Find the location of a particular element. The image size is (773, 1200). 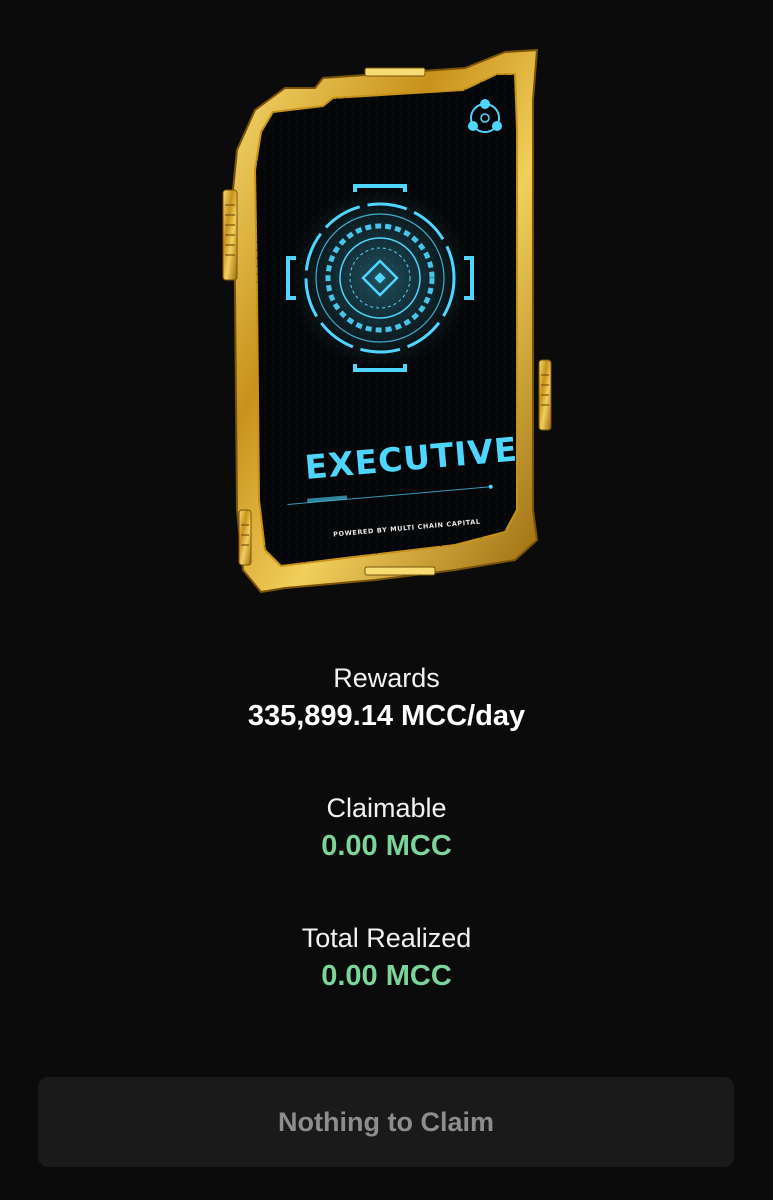

rewards-label: Rewards is located at coordinates (386, 678).